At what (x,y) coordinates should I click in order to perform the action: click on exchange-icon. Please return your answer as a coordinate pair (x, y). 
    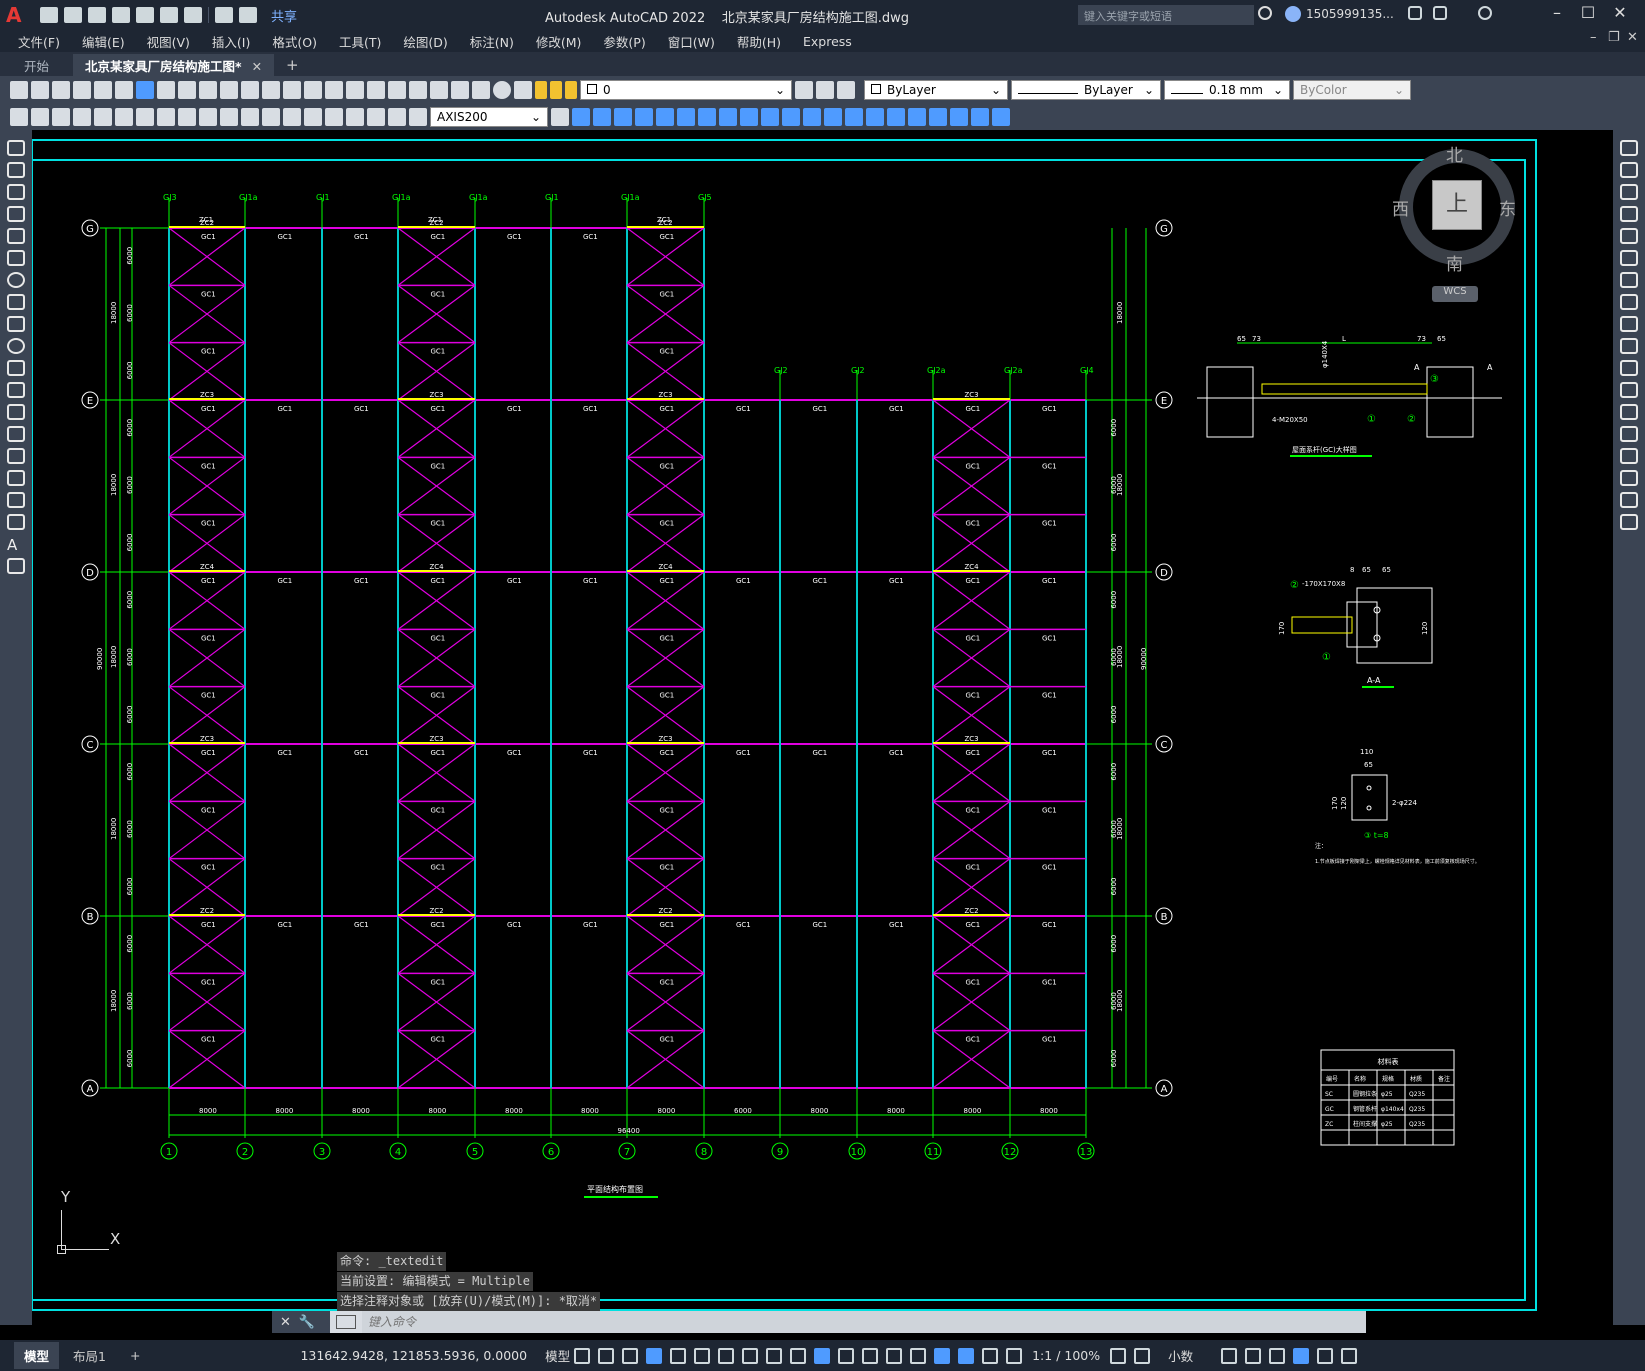
    Looking at the image, I should click on (1440, 13).